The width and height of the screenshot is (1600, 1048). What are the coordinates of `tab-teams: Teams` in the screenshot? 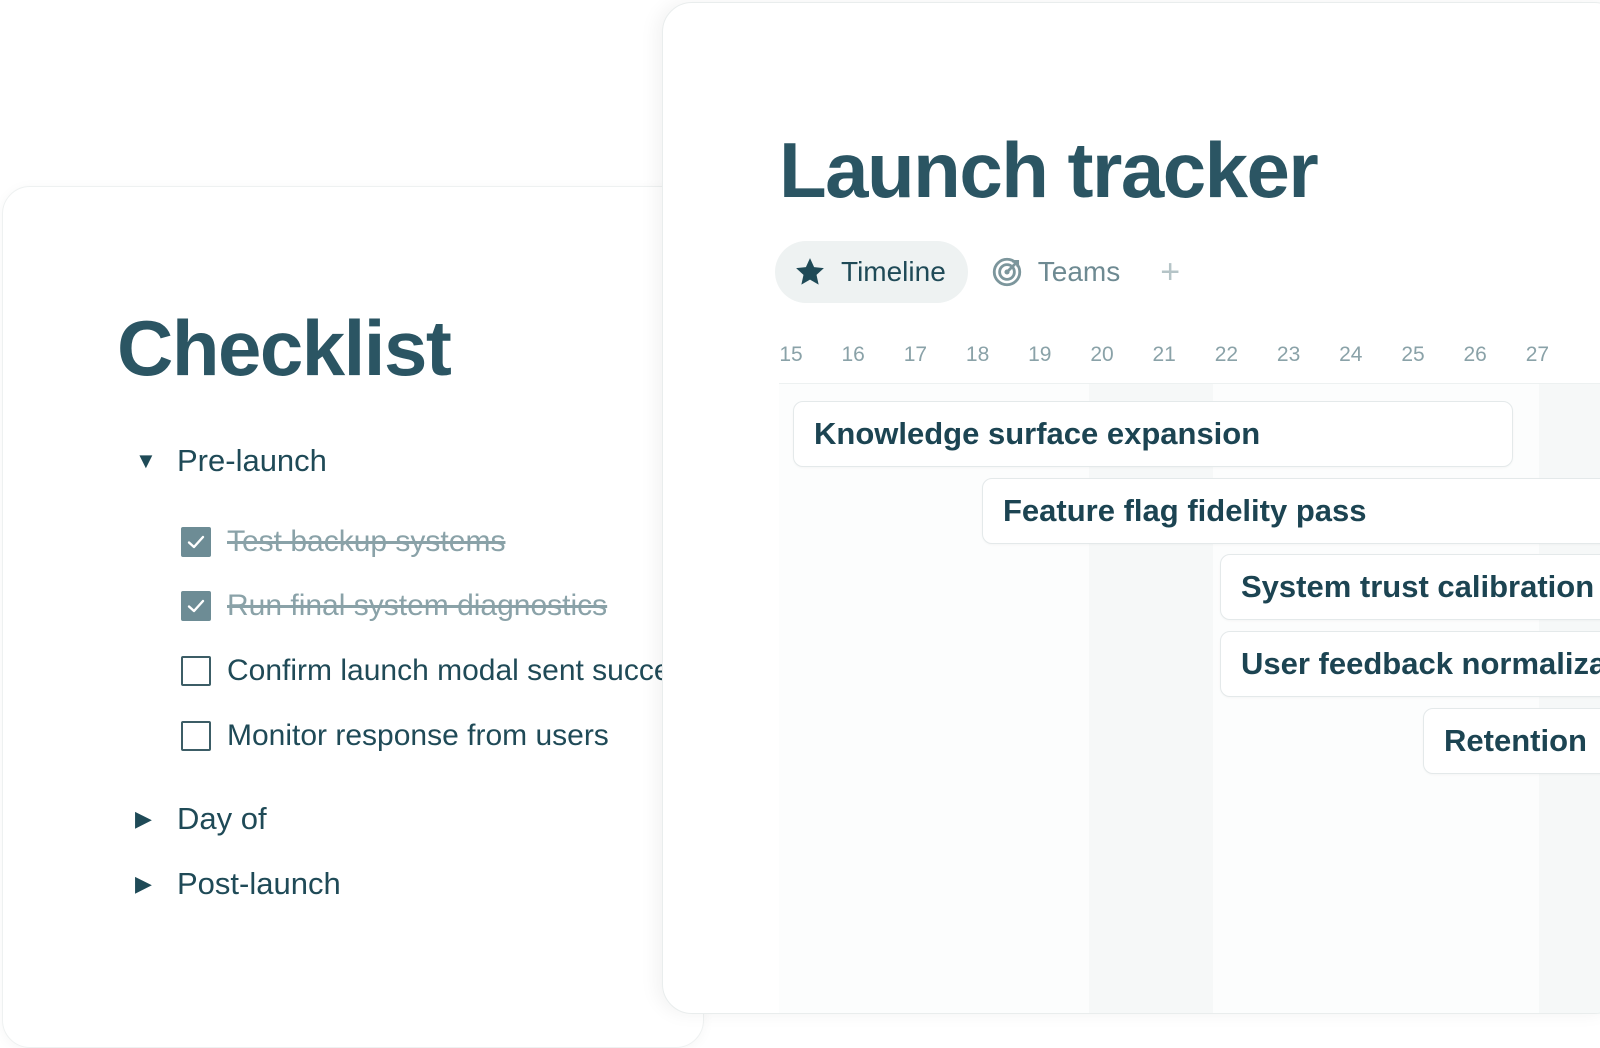 It's located at (1057, 272).